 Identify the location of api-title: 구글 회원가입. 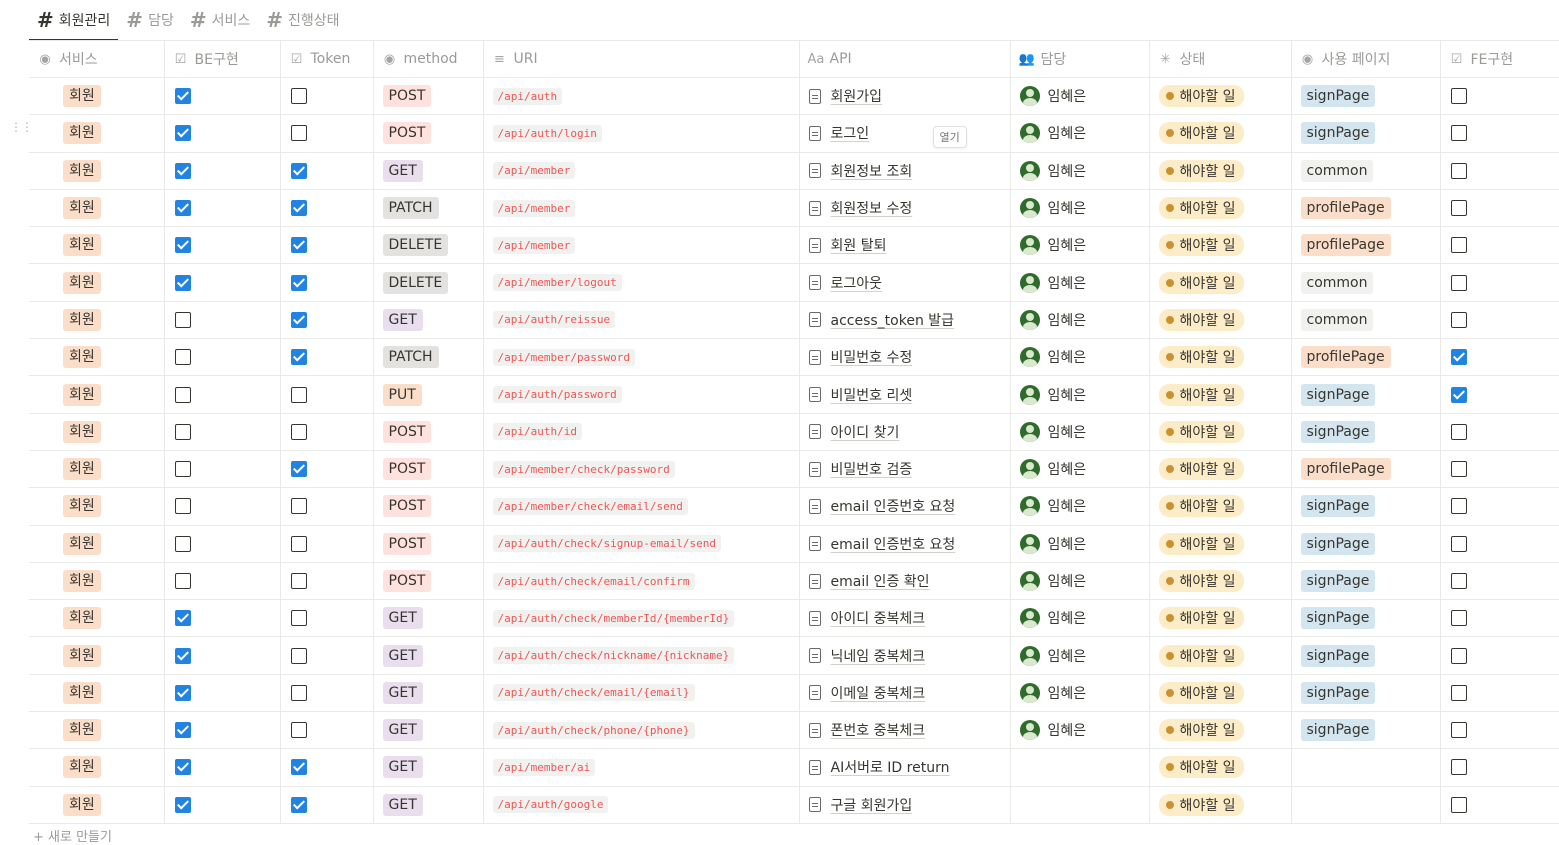
(905, 805).